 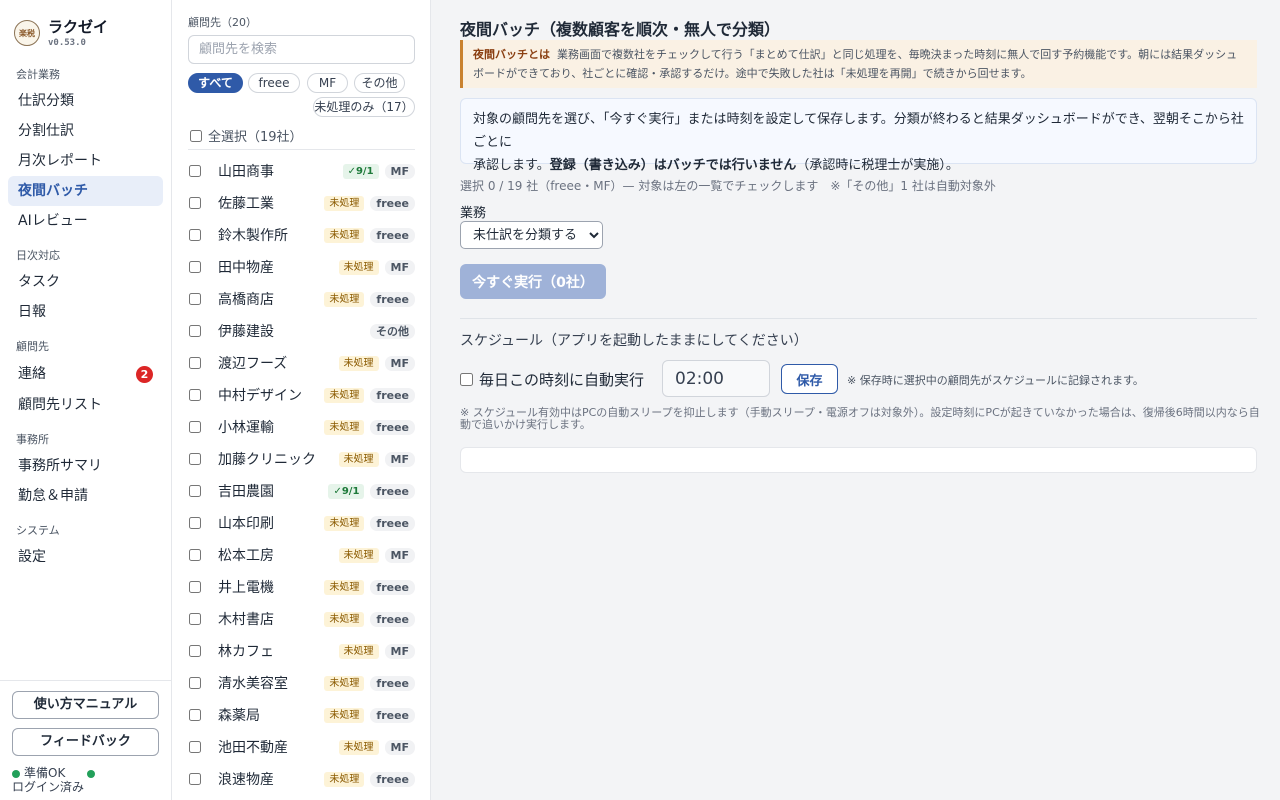 I want to click on nav-section-system: システム, so click(x=38, y=530).